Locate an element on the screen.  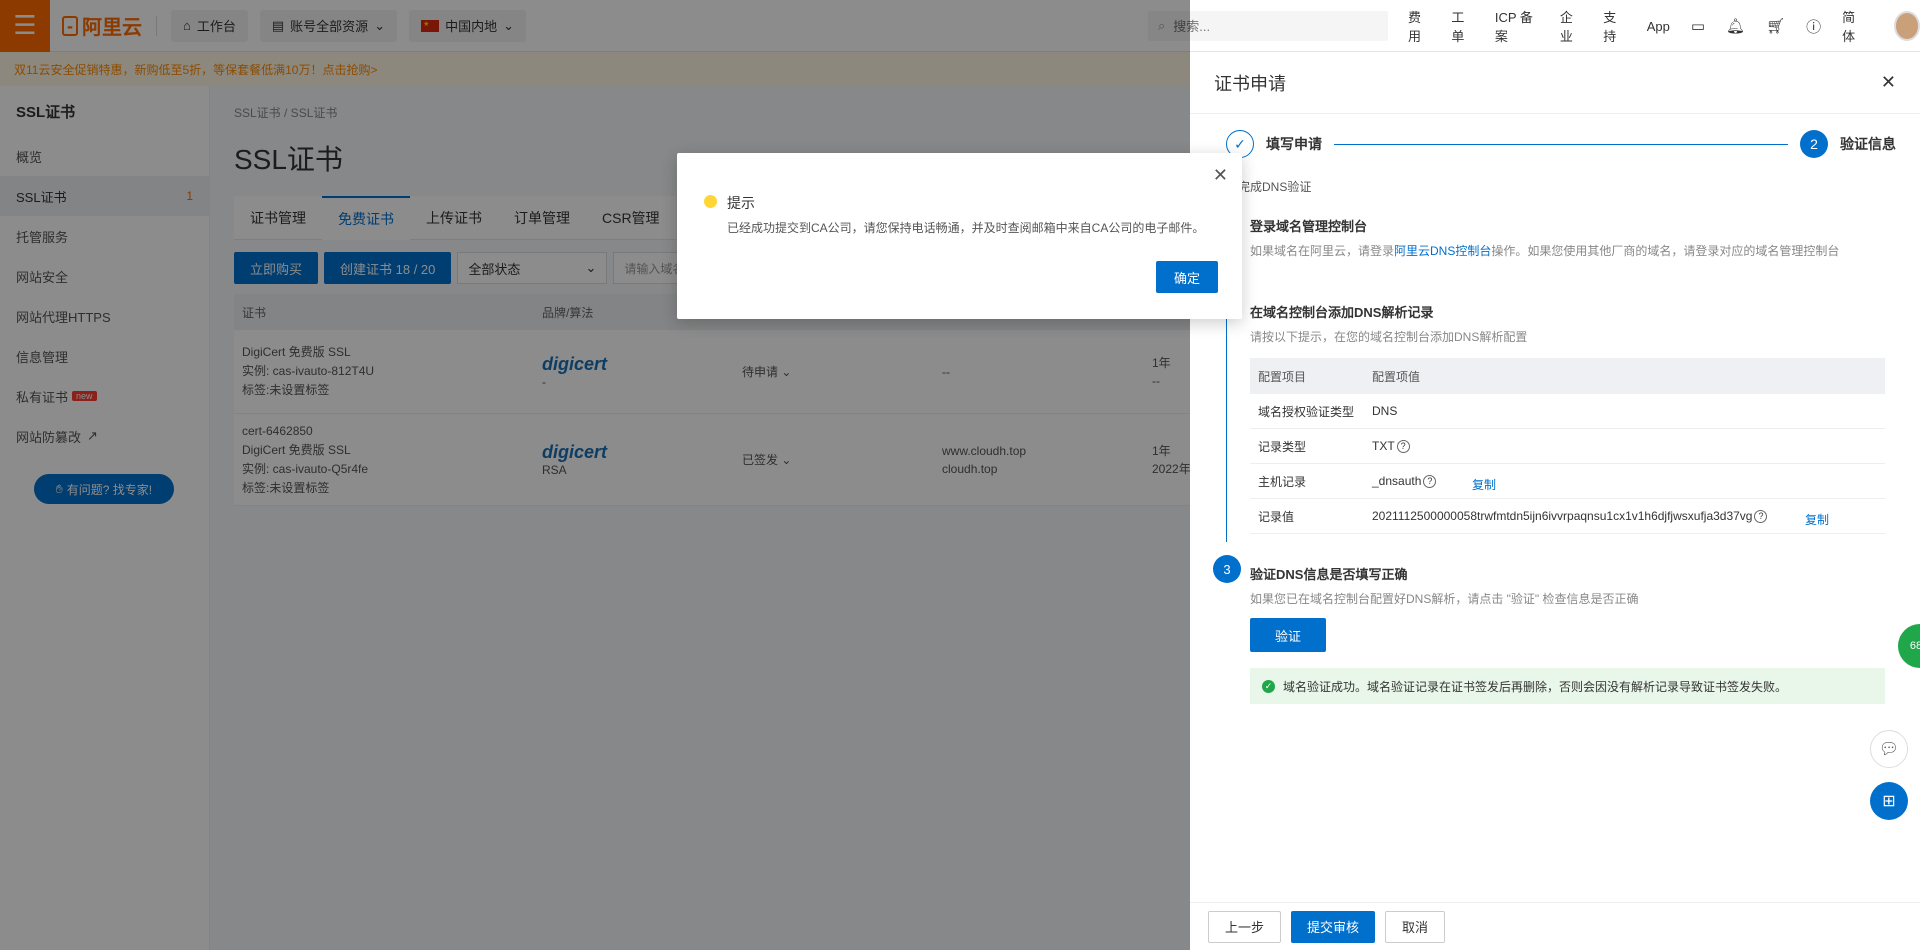
nav-enterprise: 企业 is located at coordinates (1571, 26).